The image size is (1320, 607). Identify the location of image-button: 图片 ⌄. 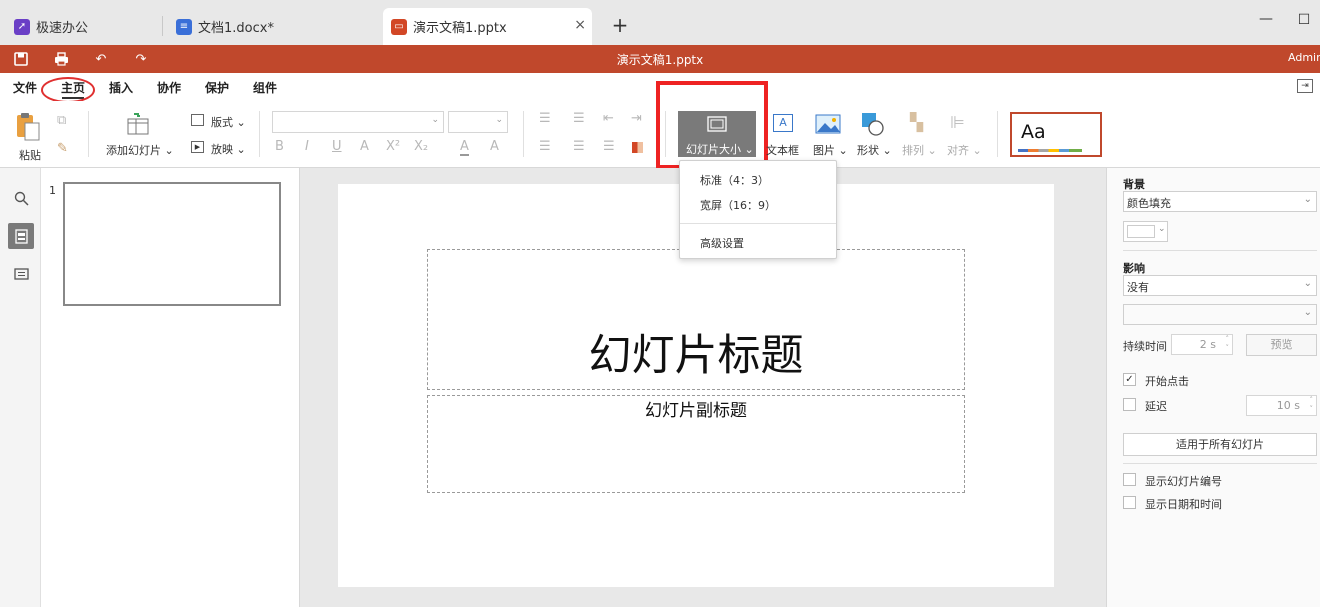
(830, 150).